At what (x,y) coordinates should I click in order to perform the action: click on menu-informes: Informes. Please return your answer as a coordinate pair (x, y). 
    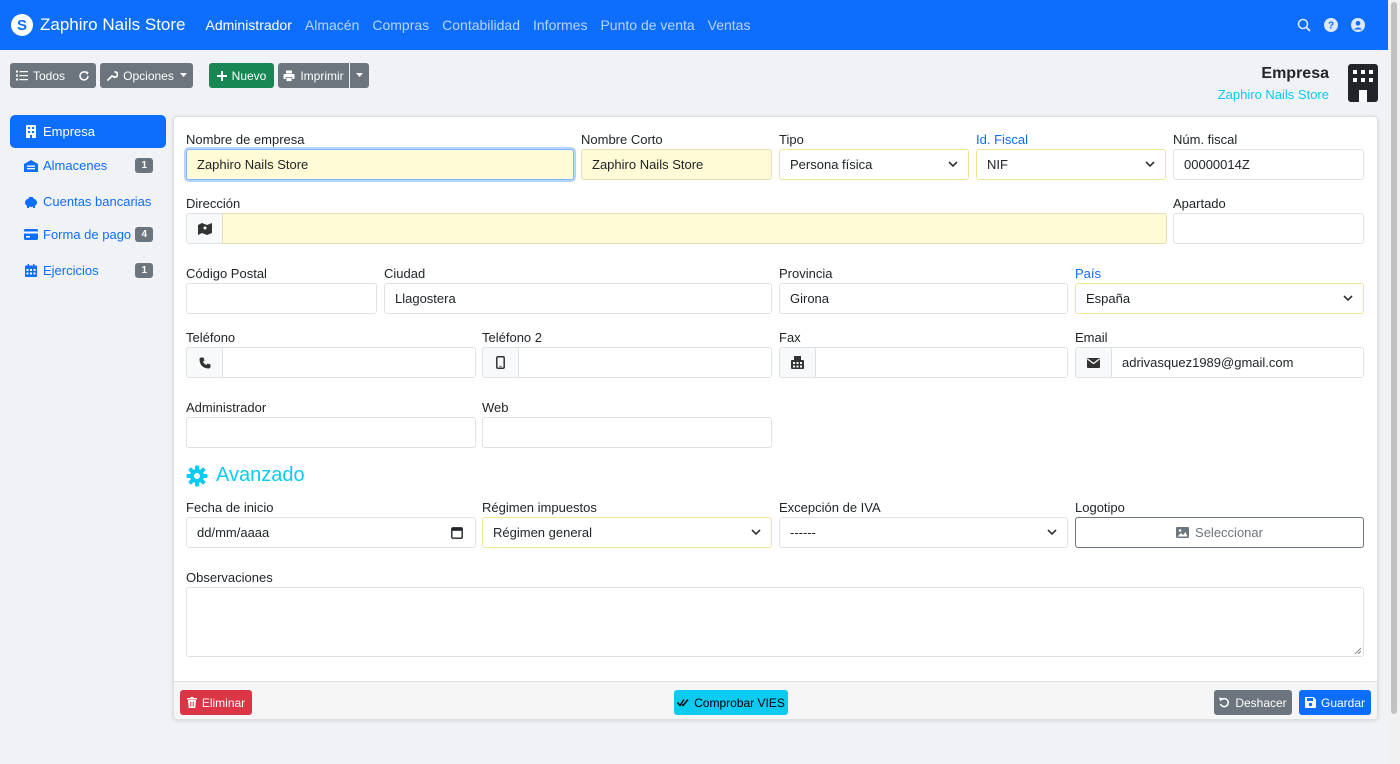
    Looking at the image, I should click on (560, 25).